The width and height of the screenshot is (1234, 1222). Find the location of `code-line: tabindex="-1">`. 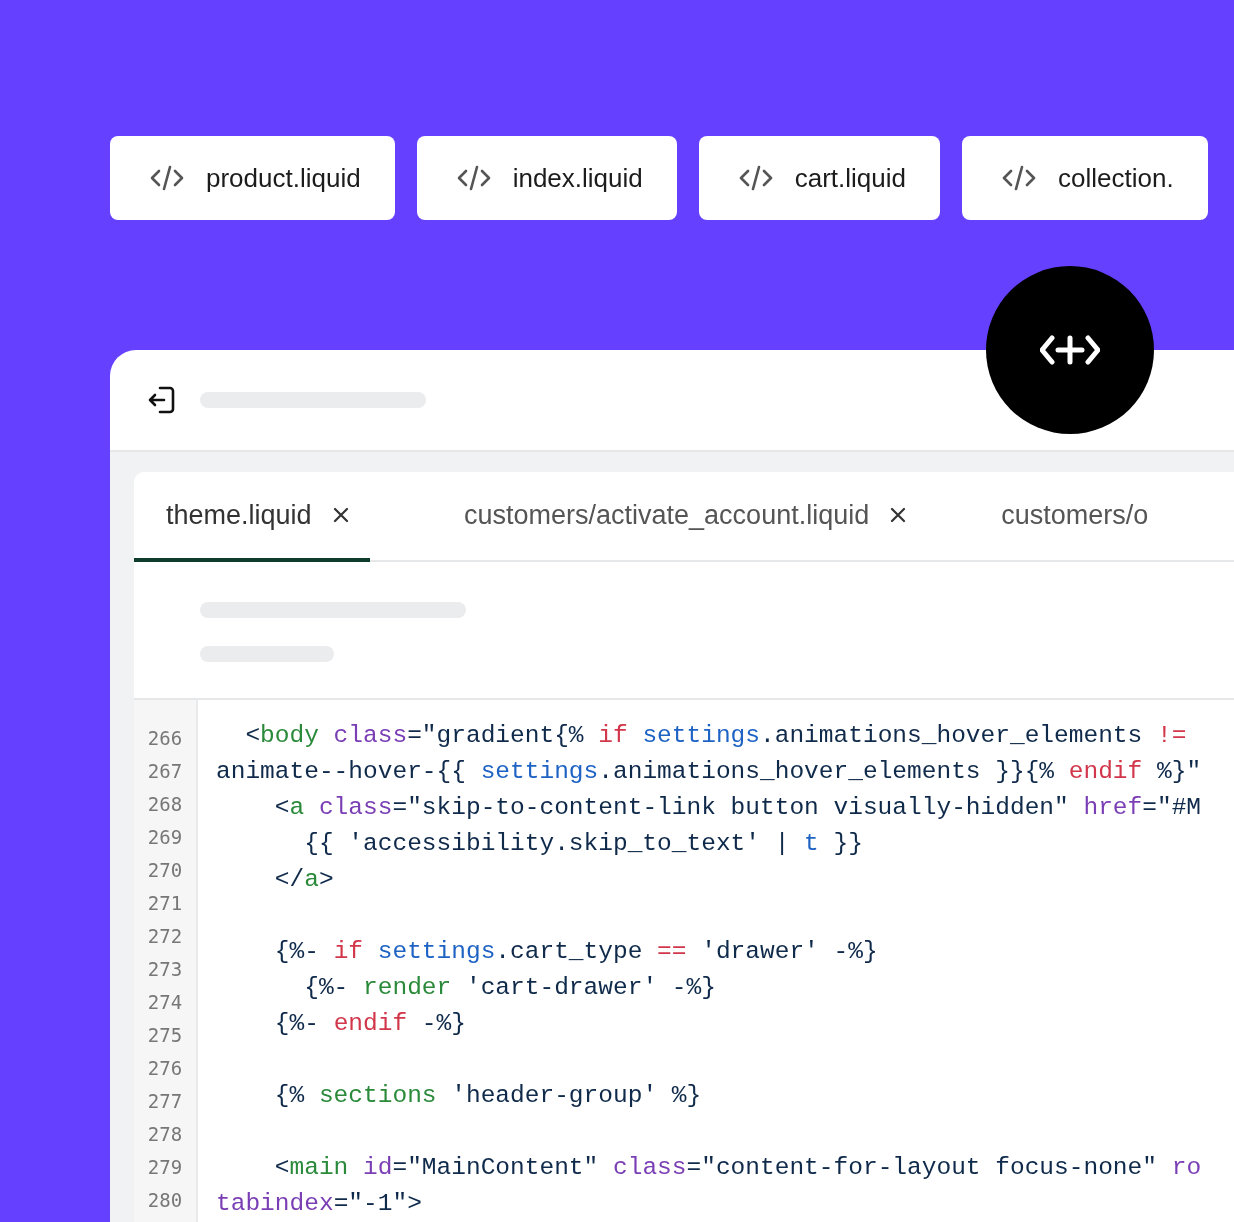

code-line: tabindex="-1"> is located at coordinates (319, 1204).